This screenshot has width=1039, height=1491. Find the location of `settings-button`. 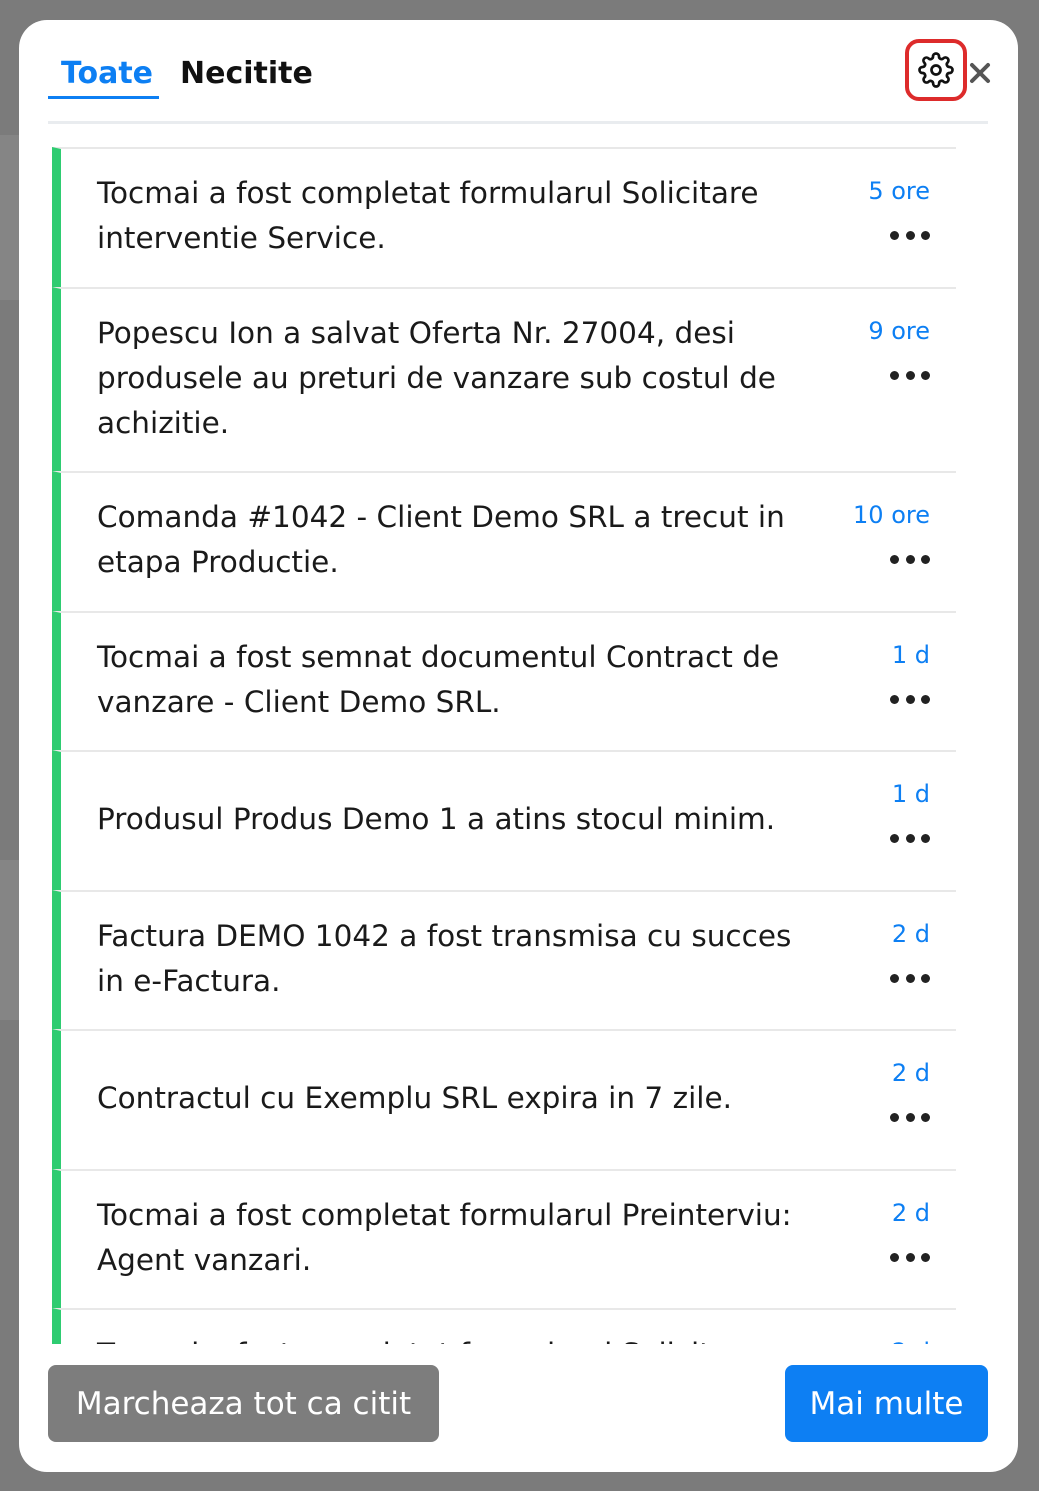

settings-button is located at coordinates (936, 70).